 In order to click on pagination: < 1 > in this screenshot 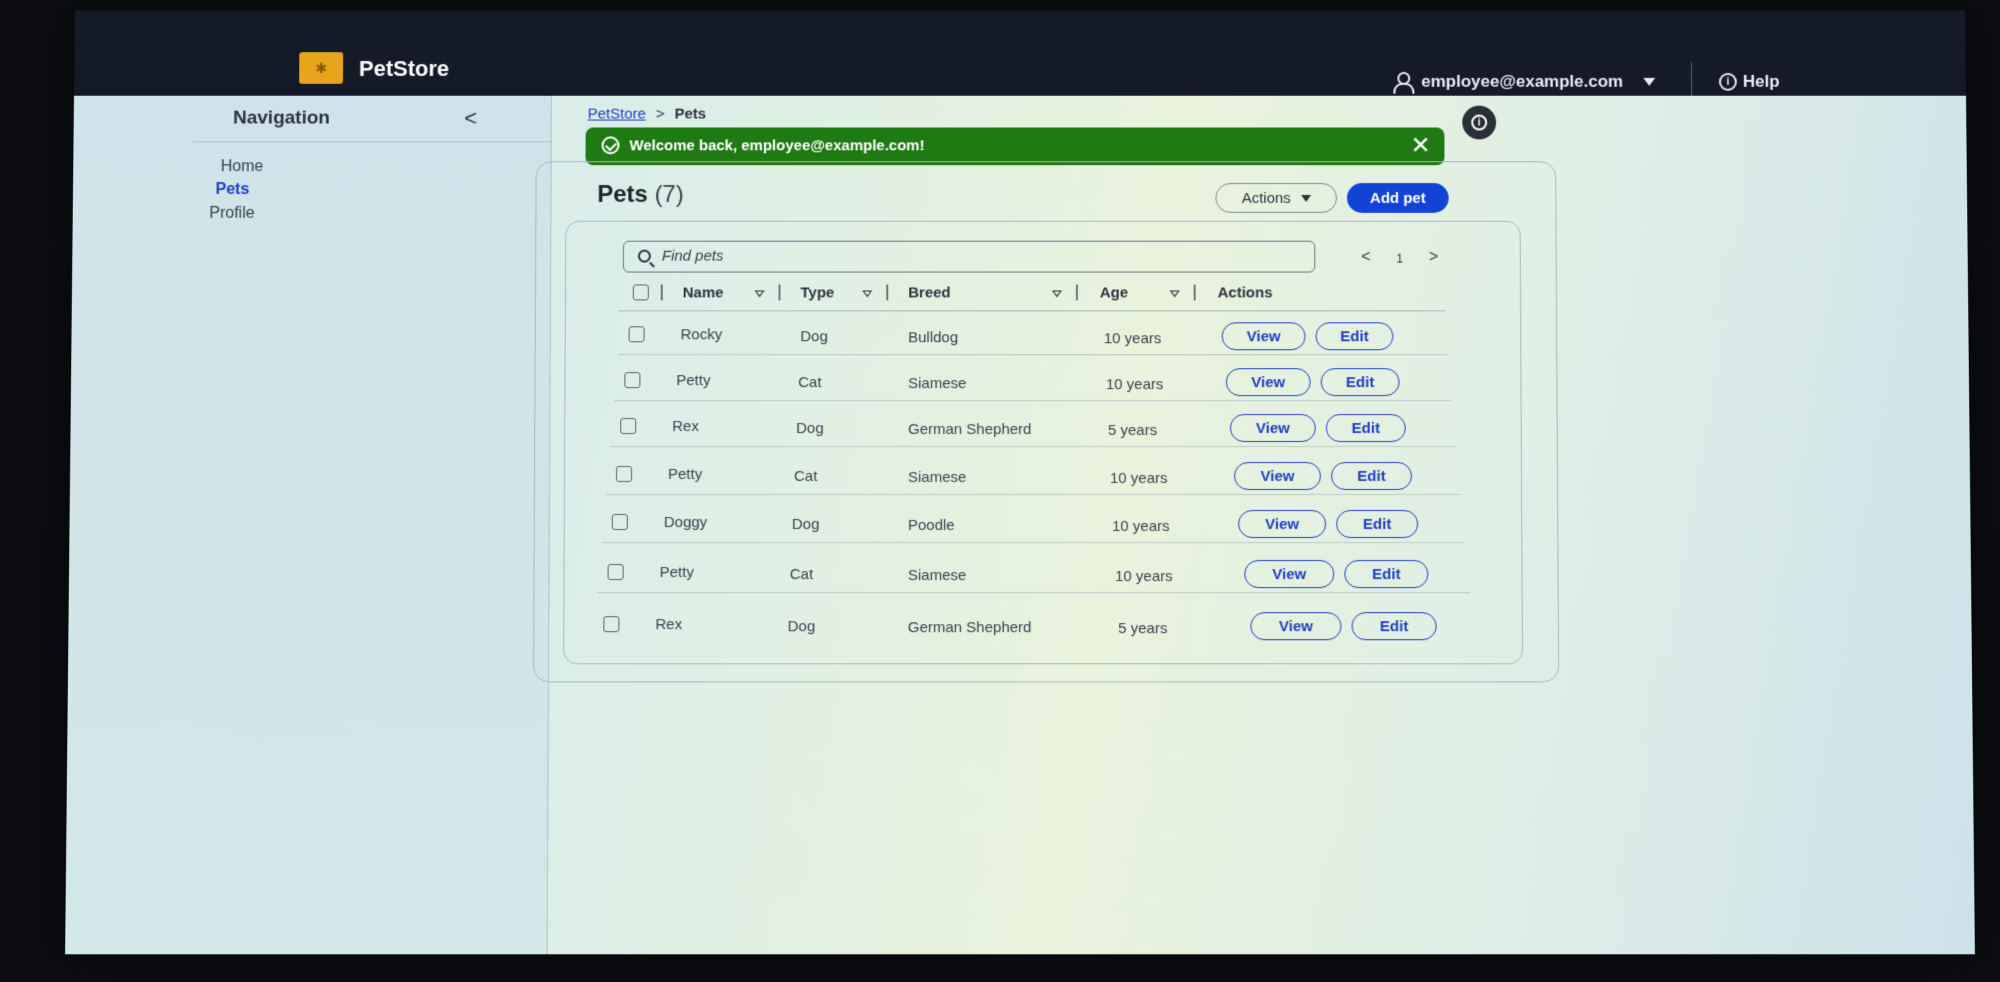, I will do `click(1399, 258)`.